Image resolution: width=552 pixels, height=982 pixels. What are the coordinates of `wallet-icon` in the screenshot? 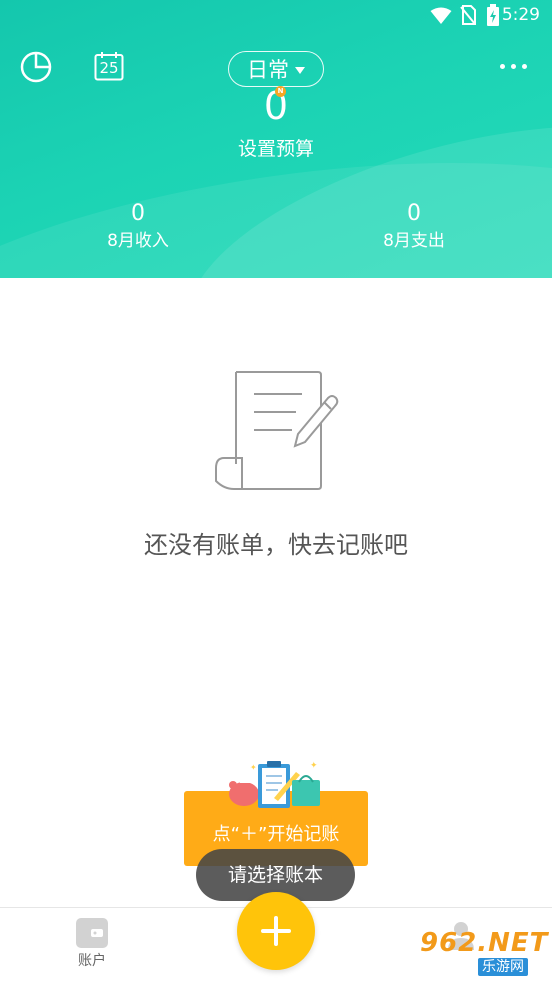 It's located at (92, 933).